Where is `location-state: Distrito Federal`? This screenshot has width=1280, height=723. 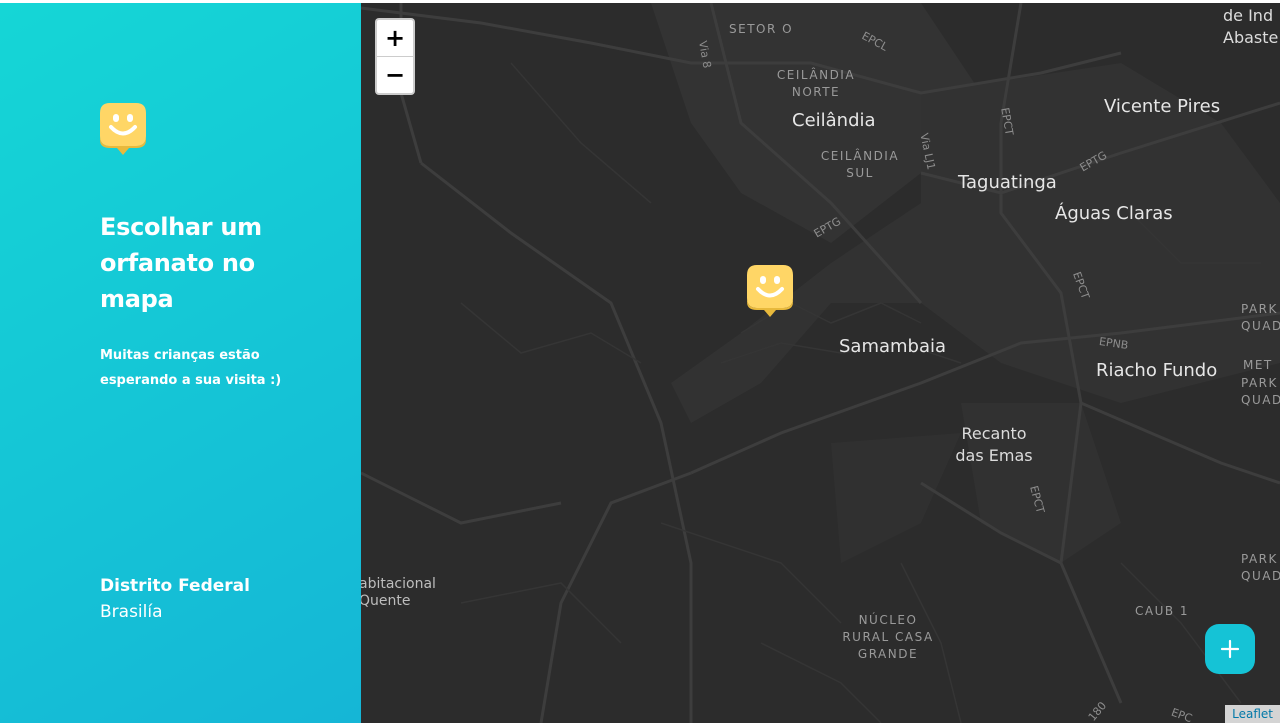
location-state: Distrito Federal is located at coordinates (175, 586).